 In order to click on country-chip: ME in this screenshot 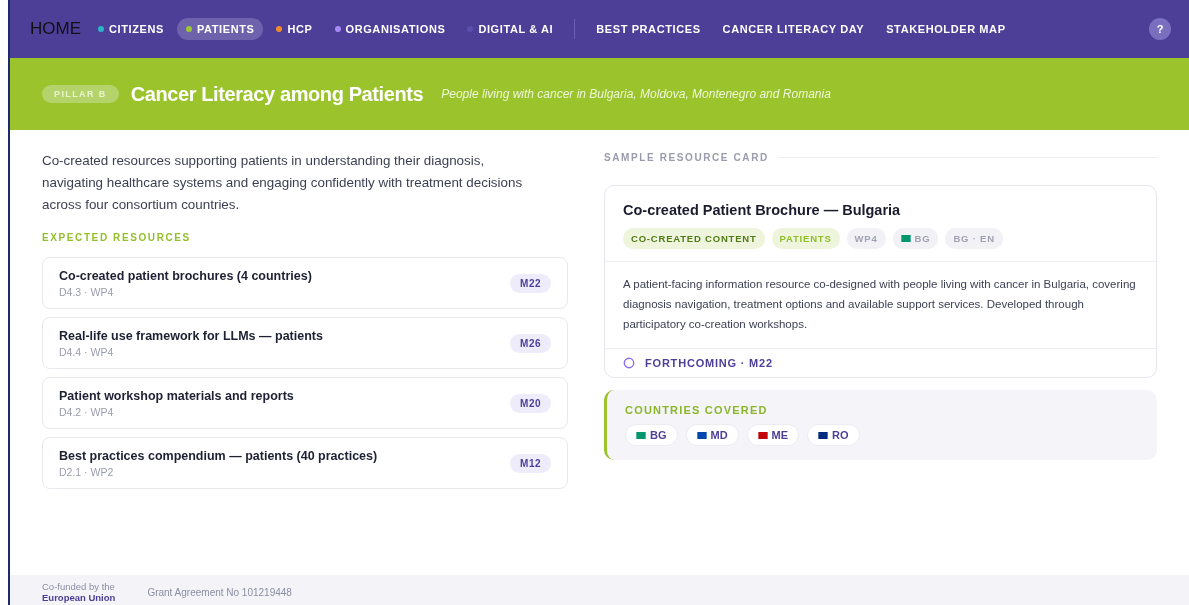, I will do `click(773, 435)`.